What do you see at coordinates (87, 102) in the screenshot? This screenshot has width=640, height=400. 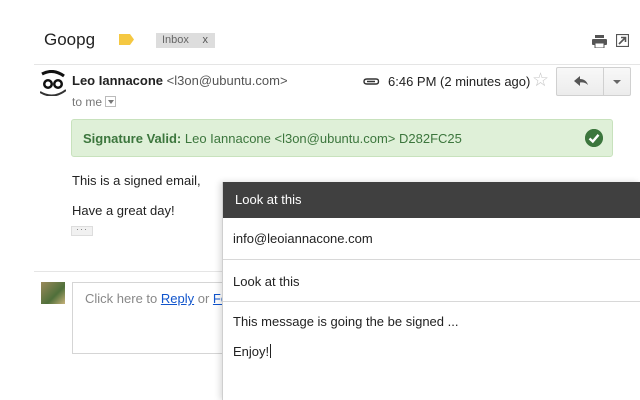 I see `recipient-text: to me` at bounding box center [87, 102].